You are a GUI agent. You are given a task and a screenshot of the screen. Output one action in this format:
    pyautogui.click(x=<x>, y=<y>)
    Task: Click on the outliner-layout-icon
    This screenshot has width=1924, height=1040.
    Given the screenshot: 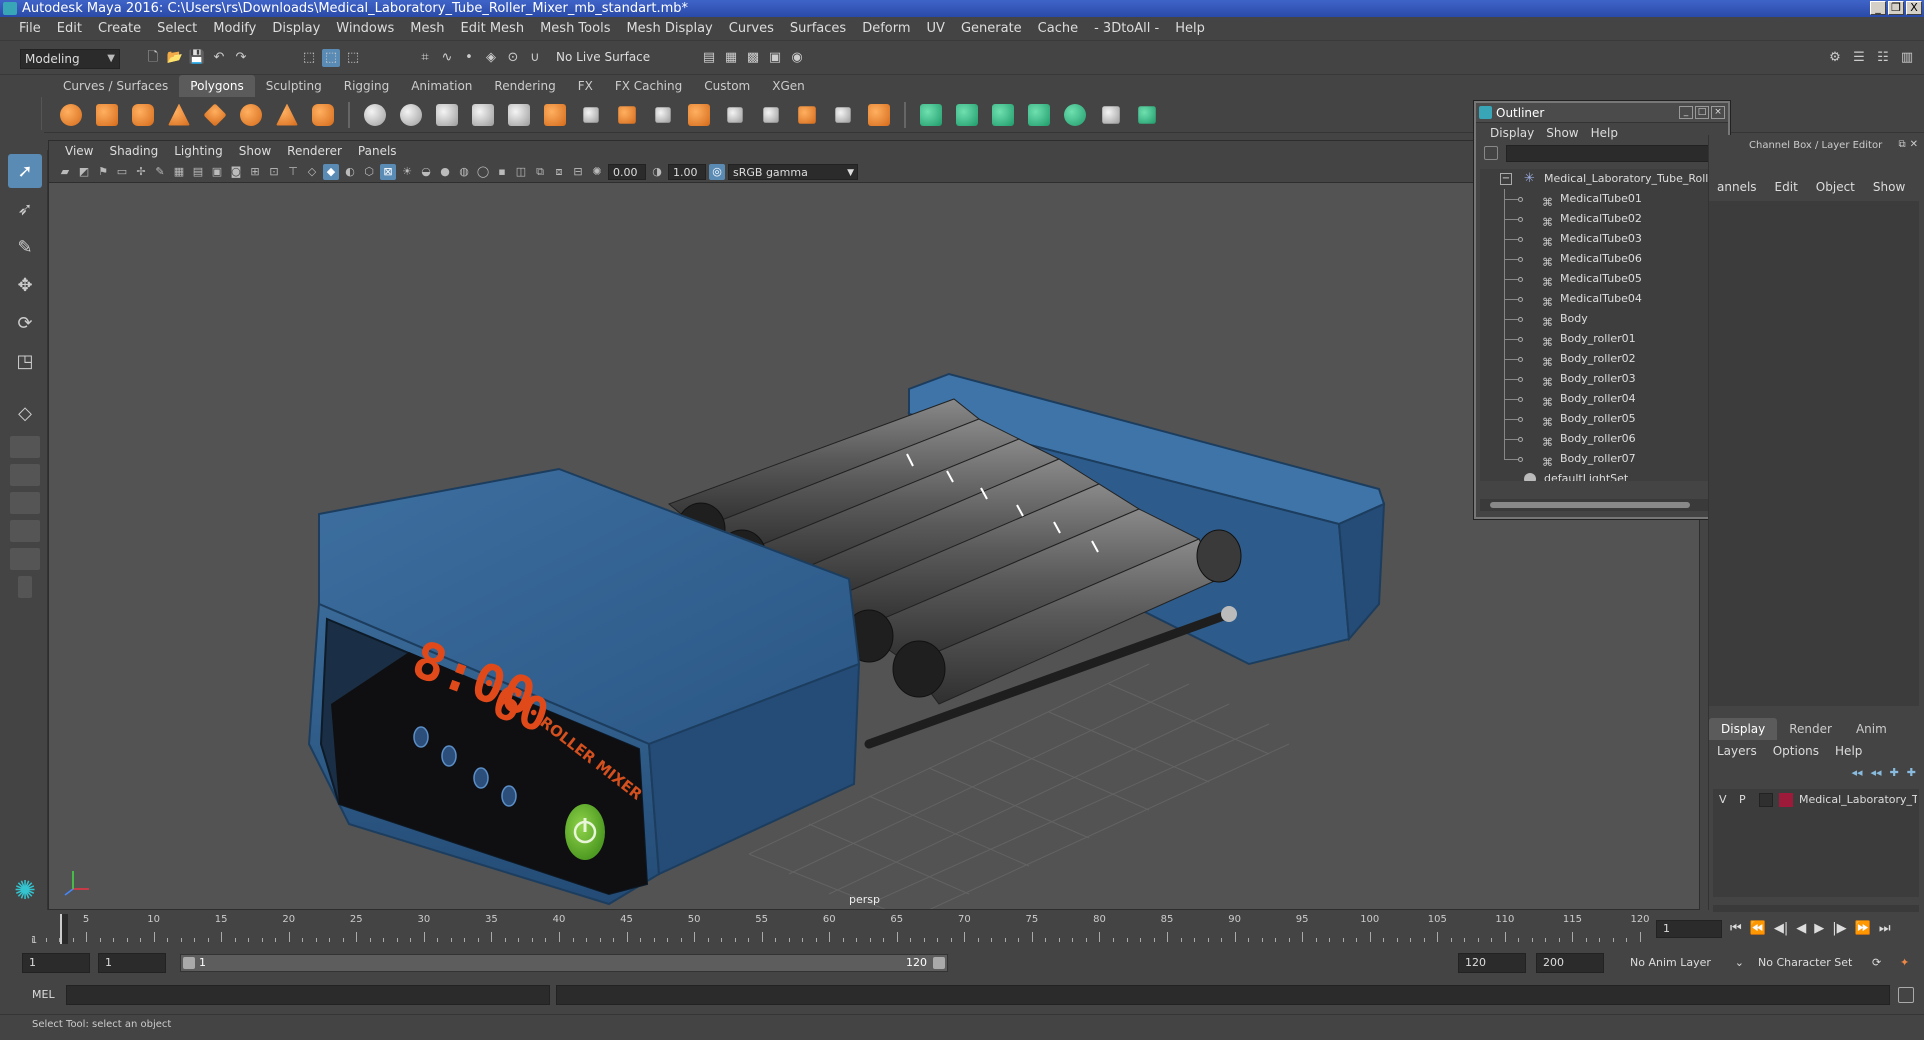 What is the action you would take?
    pyautogui.click(x=25, y=503)
    